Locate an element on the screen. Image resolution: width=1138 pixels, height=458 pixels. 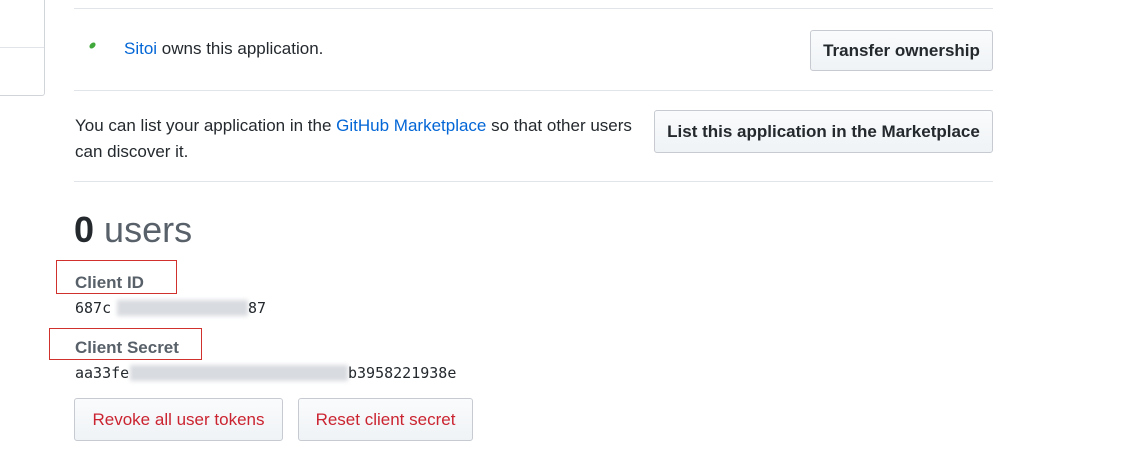
owner-link: Sitoi is located at coordinates (140, 48).